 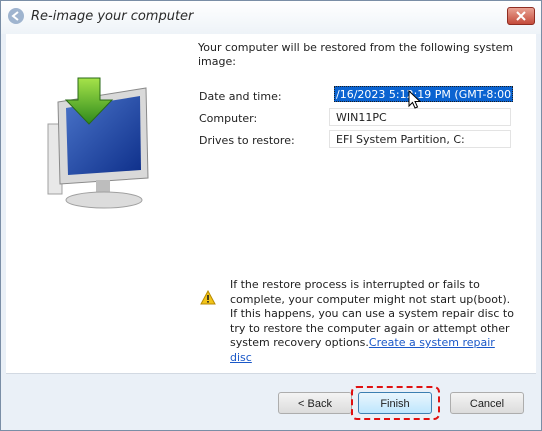 I want to click on window-title: Re-image your computer, so click(x=112, y=16).